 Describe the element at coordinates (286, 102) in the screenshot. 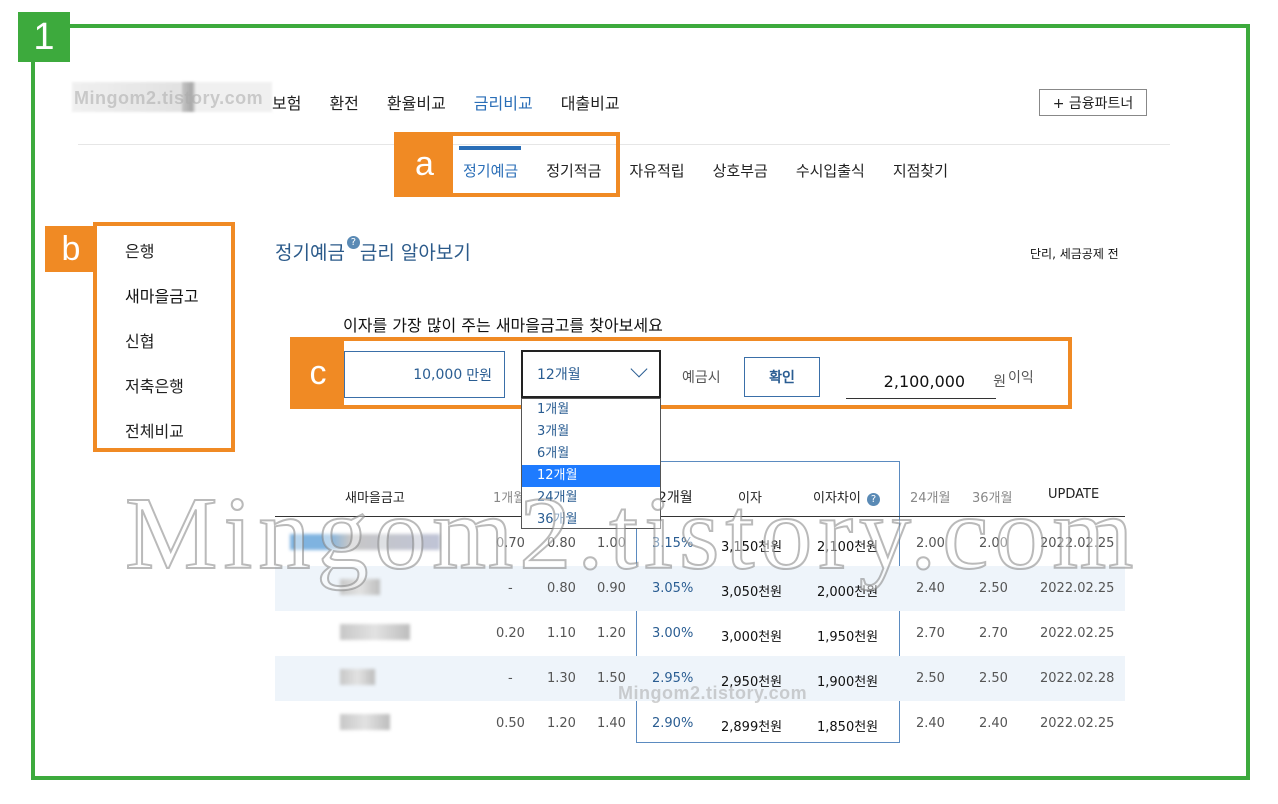

I see `top-nav-item-insurance: 보험` at that location.